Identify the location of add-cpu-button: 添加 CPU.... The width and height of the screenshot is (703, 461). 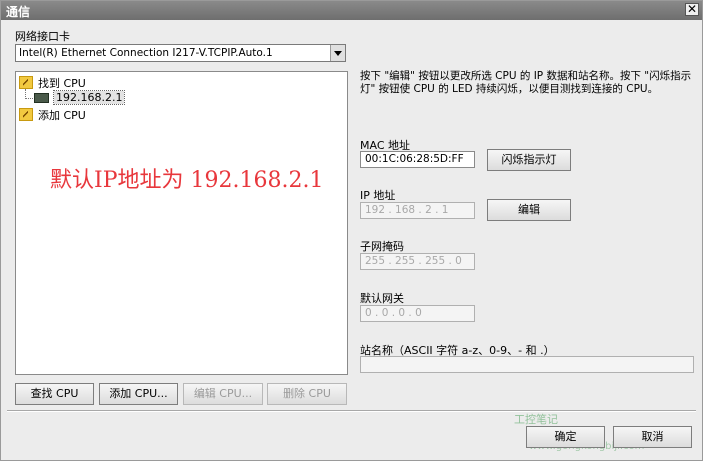
(138, 394).